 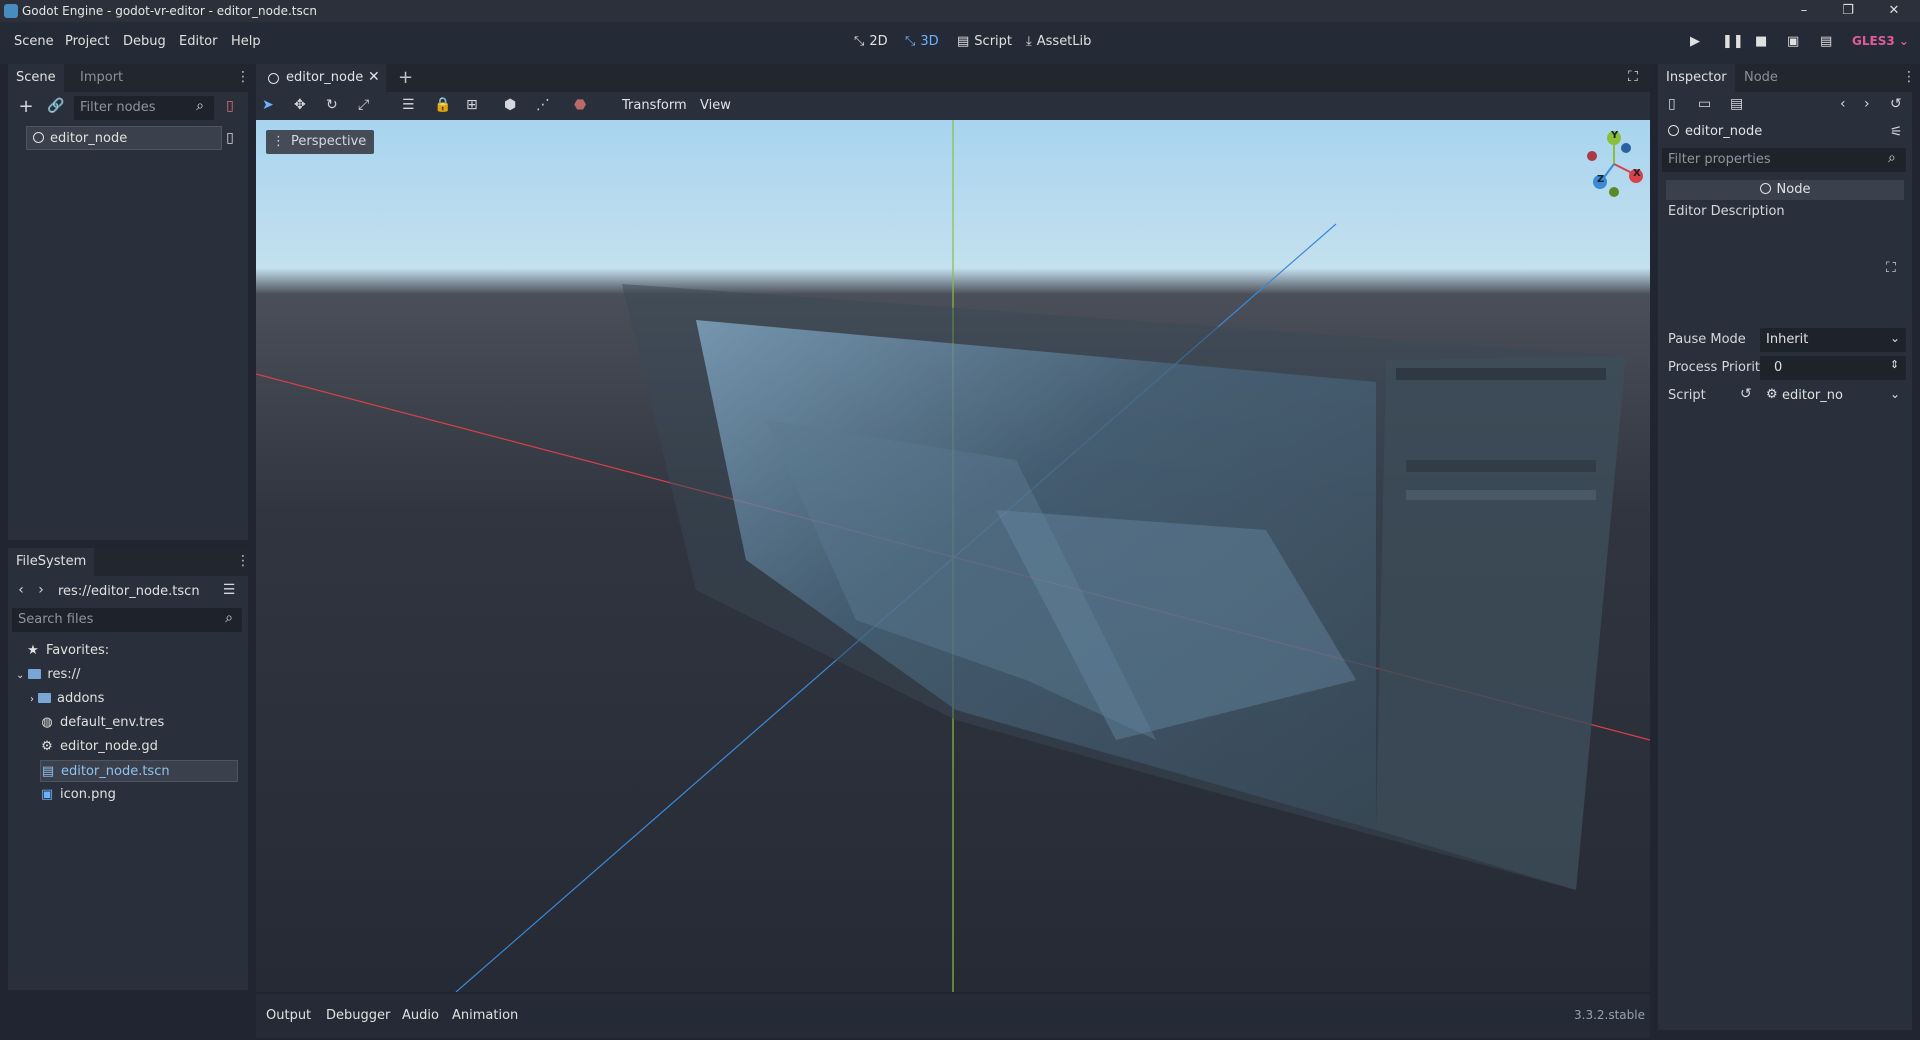 I want to click on perspective-menu: ⋮ Perspective, so click(x=320, y=142).